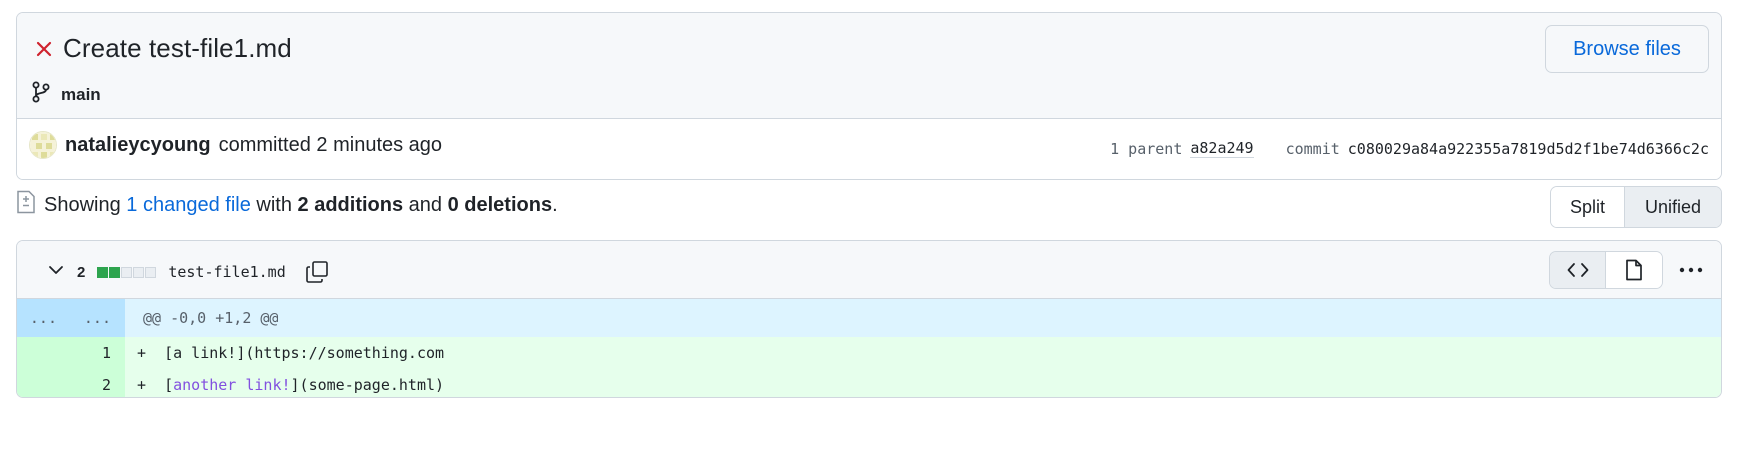 This screenshot has height=458, width=1742. I want to click on deletions-count: 0 deletions, so click(500, 204).